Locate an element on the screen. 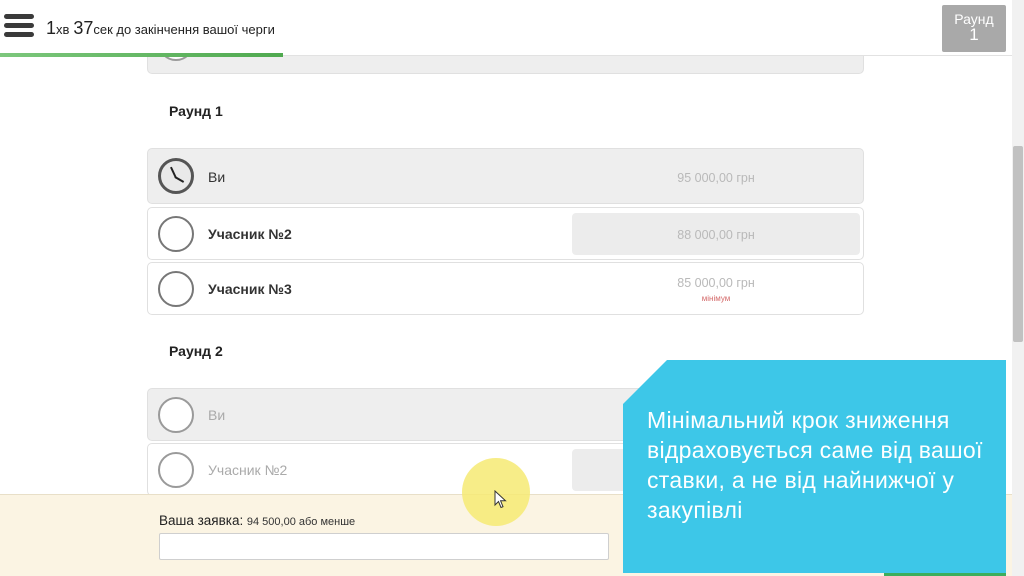 This screenshot has width=1024, height=576. round-badge-number: 1 is located at coordinates (974, 34).